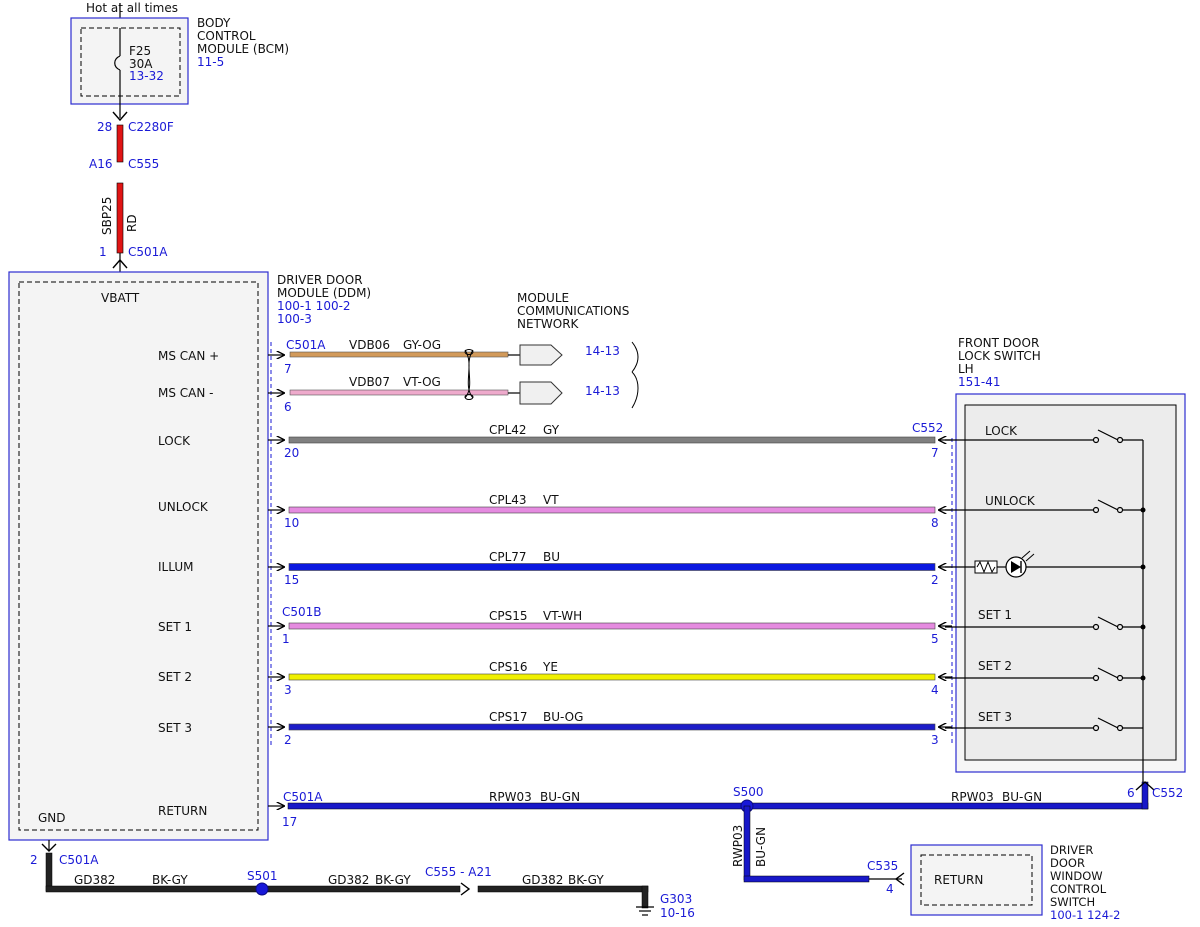 This screenshot has height=927, width=1200. I want to click on bcm-name-2: CONTROL, so click(226, 36).